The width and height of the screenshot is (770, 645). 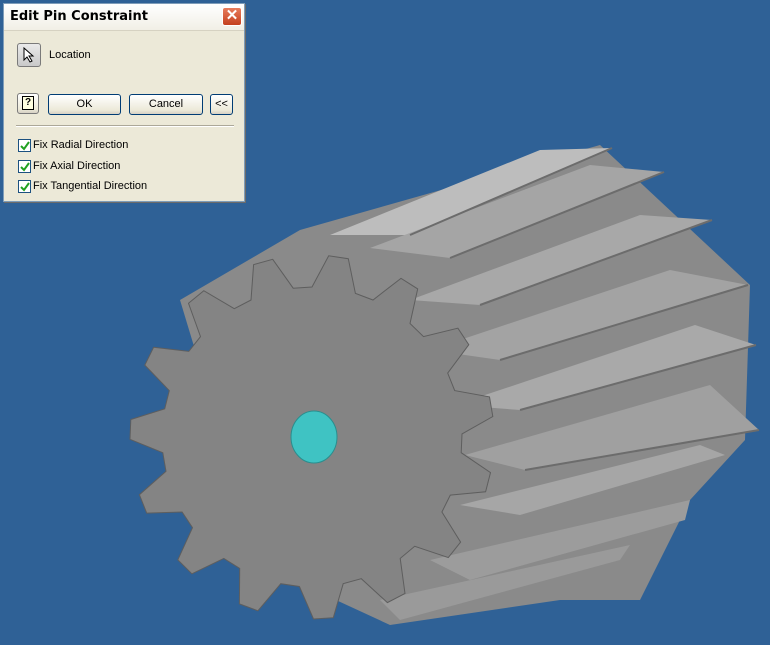 I want to click on fix-axial-checkbox, so click(x=24, y=166).